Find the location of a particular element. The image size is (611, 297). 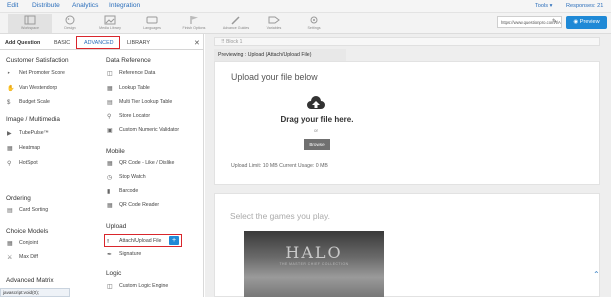

workspace-icon is located at coordinates (30, 20).